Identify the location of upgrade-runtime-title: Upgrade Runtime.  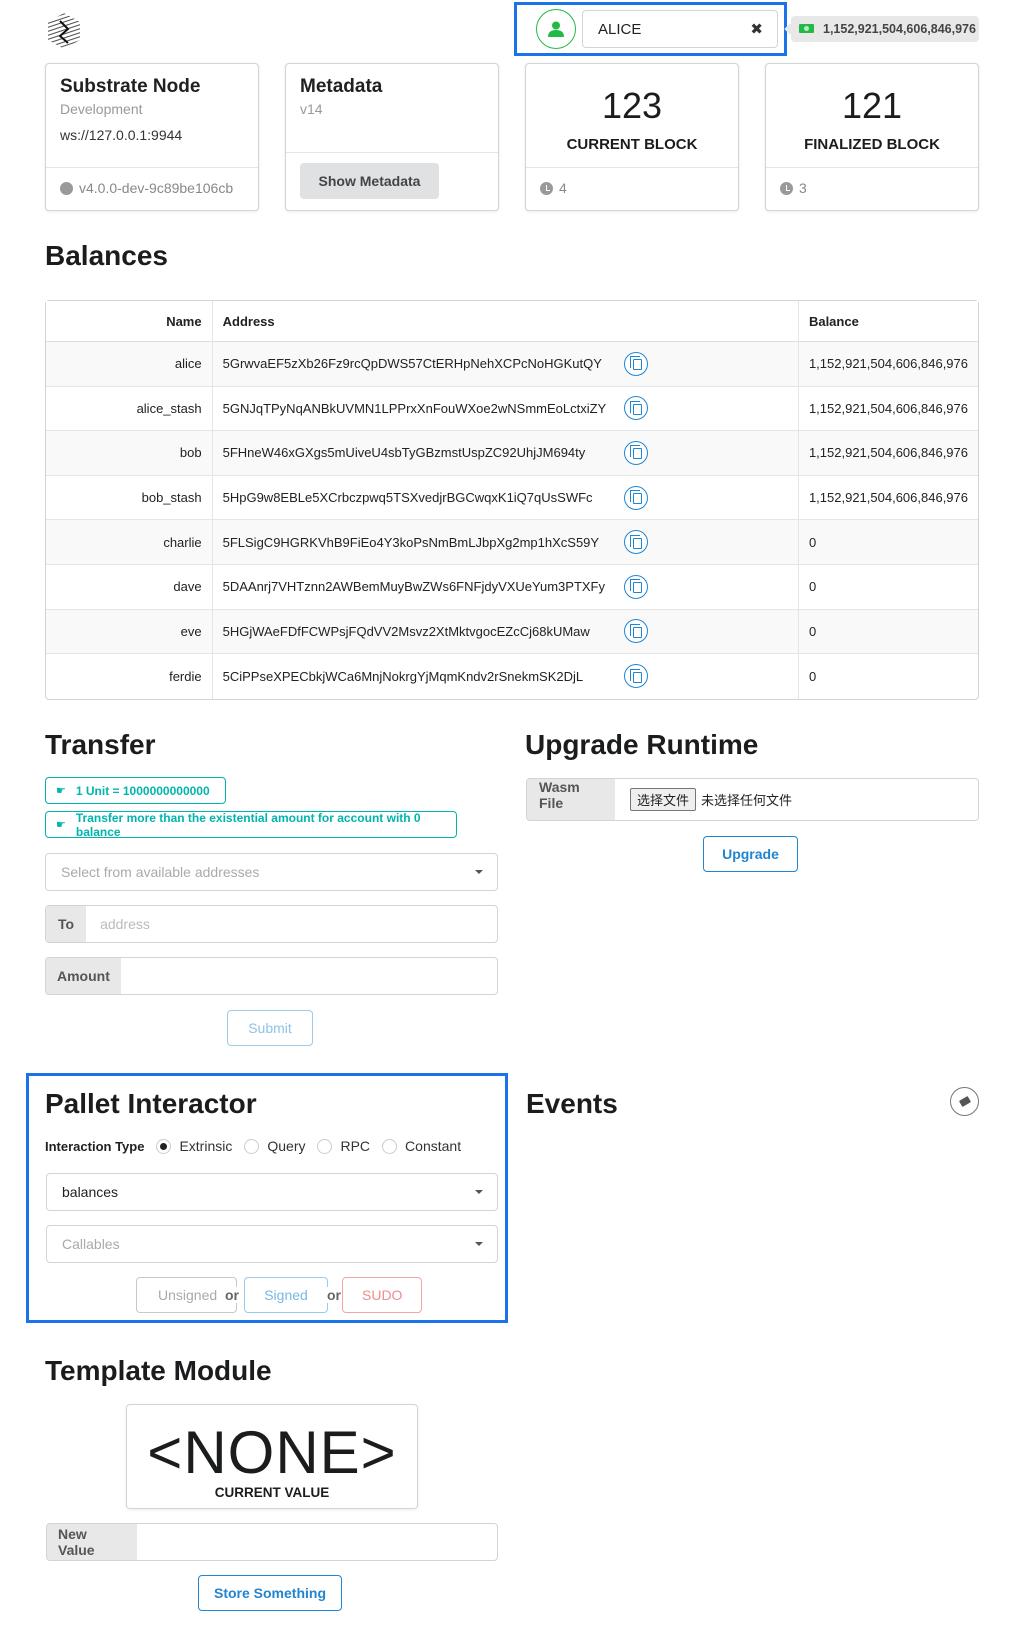
(642, 744).